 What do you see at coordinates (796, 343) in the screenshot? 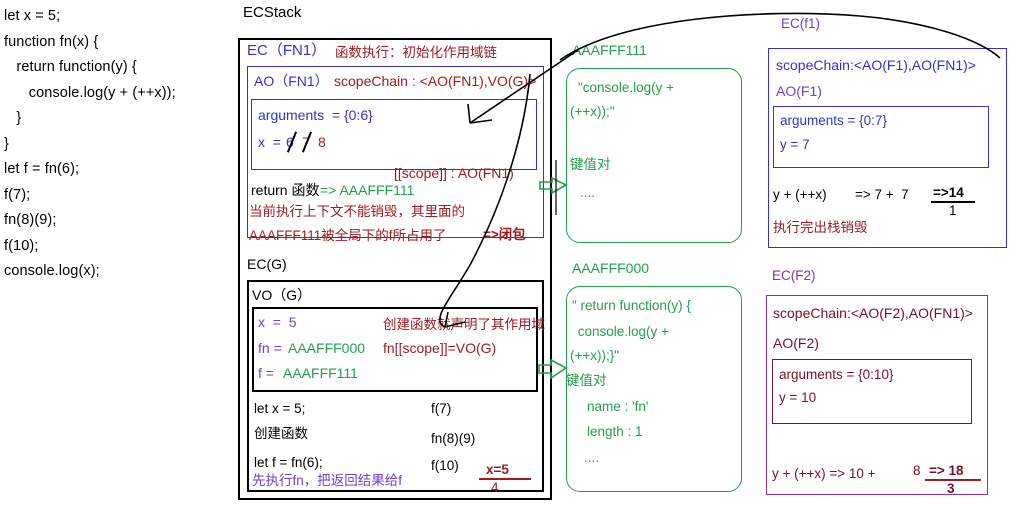
I see `ec-f2-ao-label: AO(F2)` at bounding box center [796, 343].